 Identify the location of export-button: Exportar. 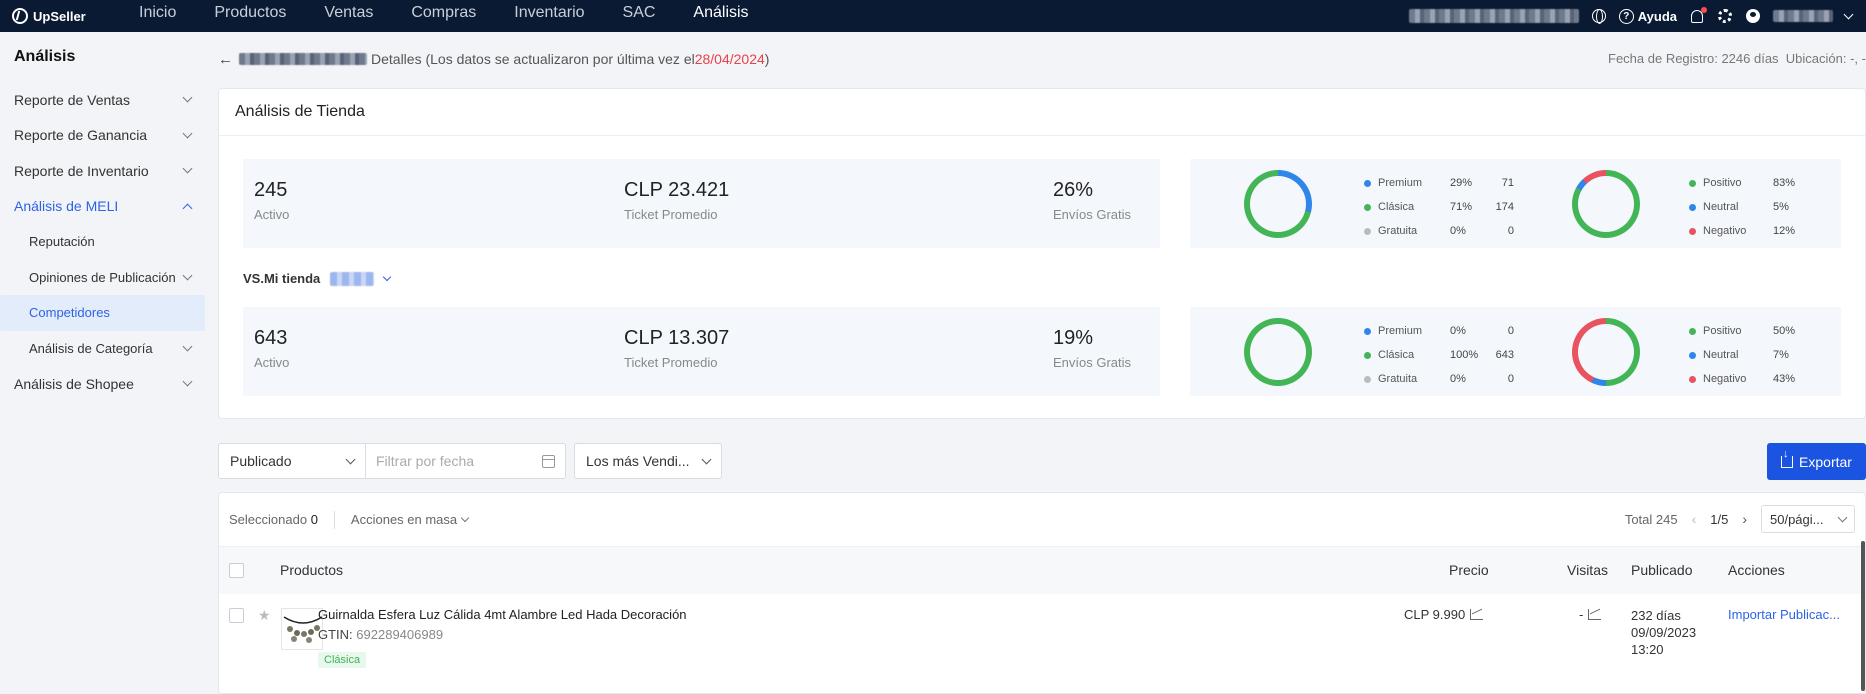
(1816, 461).